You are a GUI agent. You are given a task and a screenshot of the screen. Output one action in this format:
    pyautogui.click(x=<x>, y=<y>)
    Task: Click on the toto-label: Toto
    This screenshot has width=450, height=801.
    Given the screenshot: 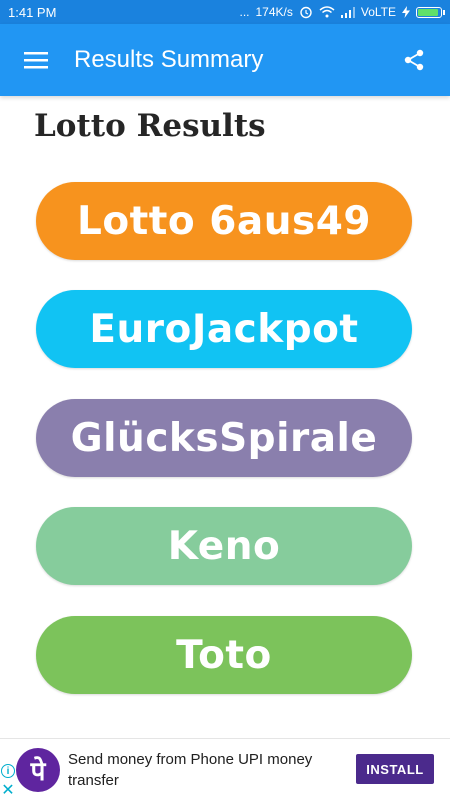 What is the action you would take?
    pyautogui.click(x=224, y=655)
    